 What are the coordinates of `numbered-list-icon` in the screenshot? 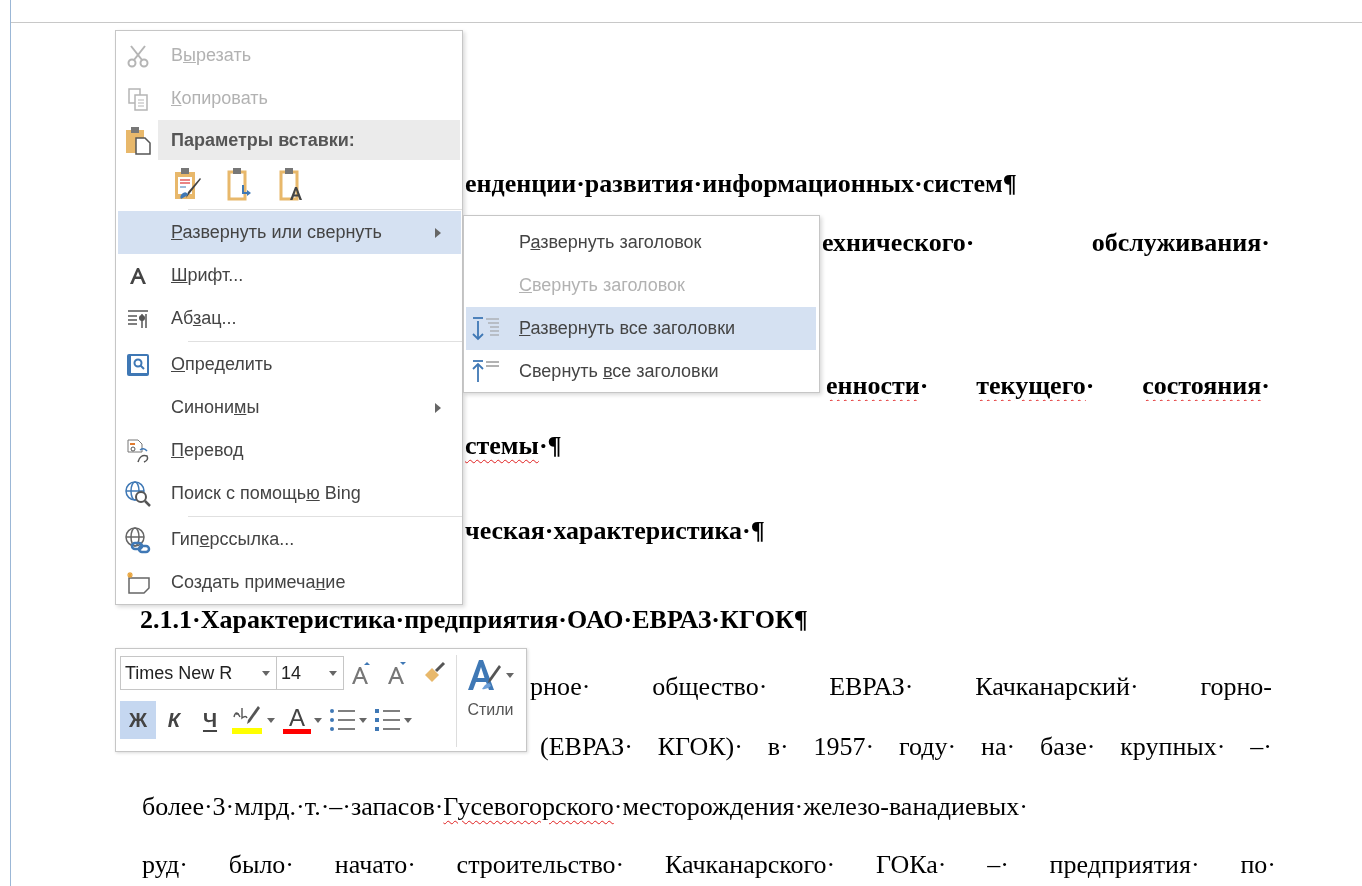 It's located at (388, 720).